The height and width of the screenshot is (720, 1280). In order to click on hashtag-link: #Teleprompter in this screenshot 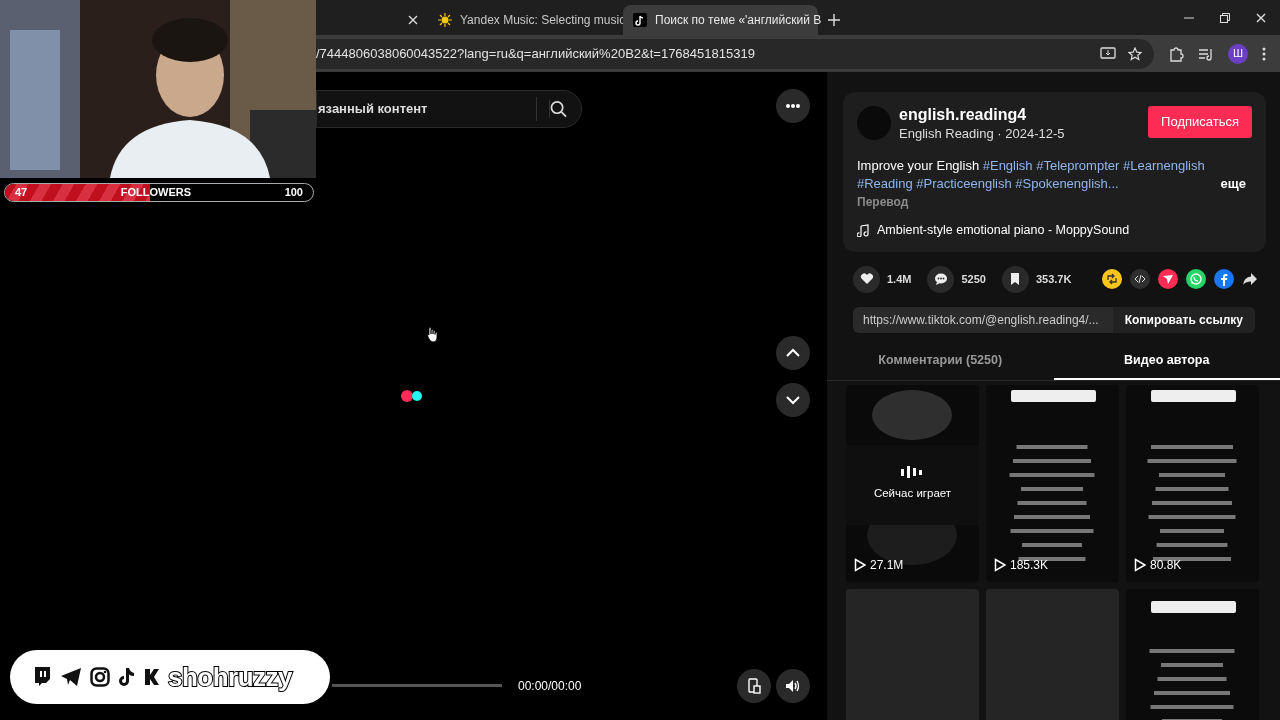, I will do `click(1078, 166)`.